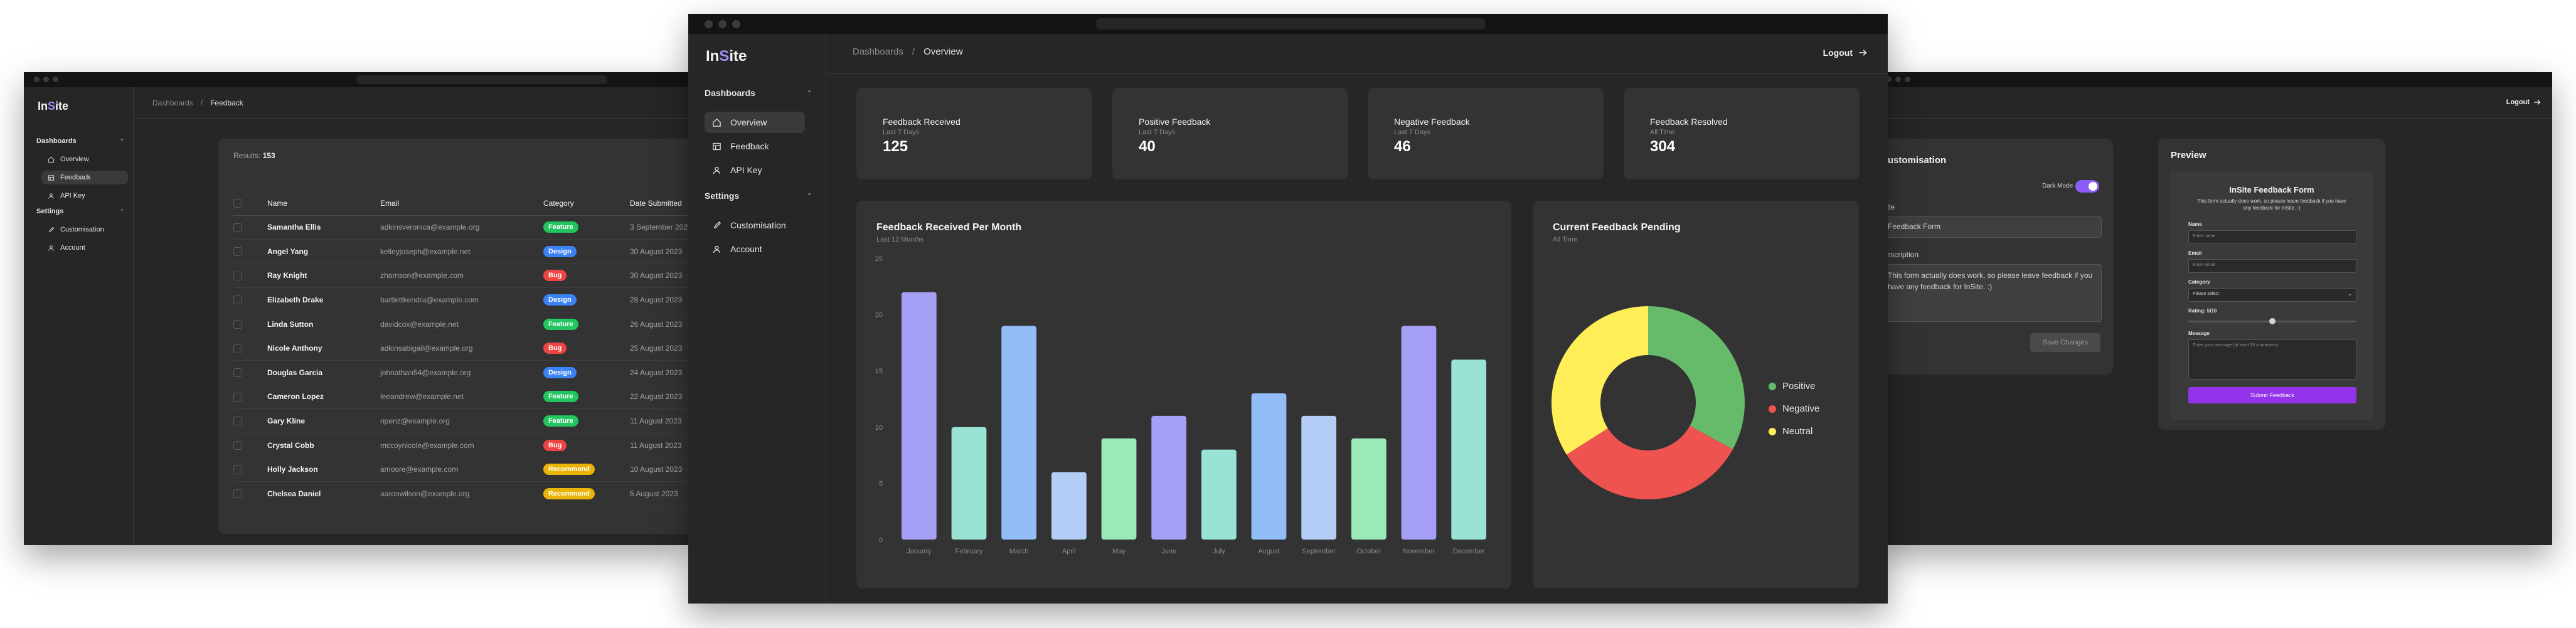 The image size is (2576, 628). Describe the element at coordinates (660, 203) in the screenshot. I see `column-header-date: Date Submitted` at that location.